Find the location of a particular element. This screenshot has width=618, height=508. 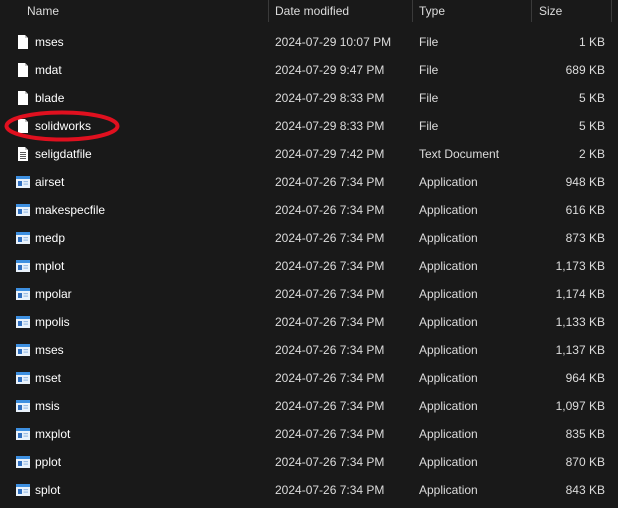

file-date-modified: 2024-07-29 10:07 PM is located at coordinates (333, 42).